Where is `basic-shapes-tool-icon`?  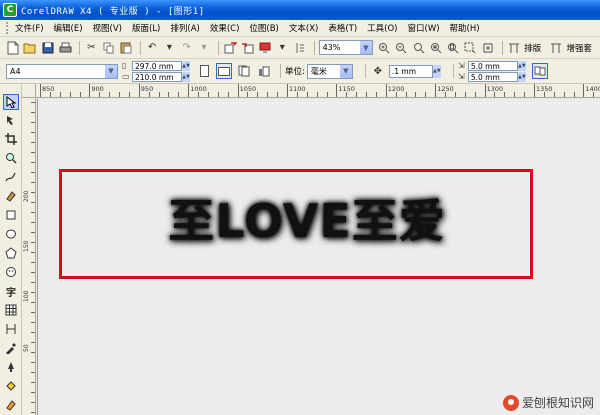 basic-shapes-tool-icon is located at coordinates (11, 272).